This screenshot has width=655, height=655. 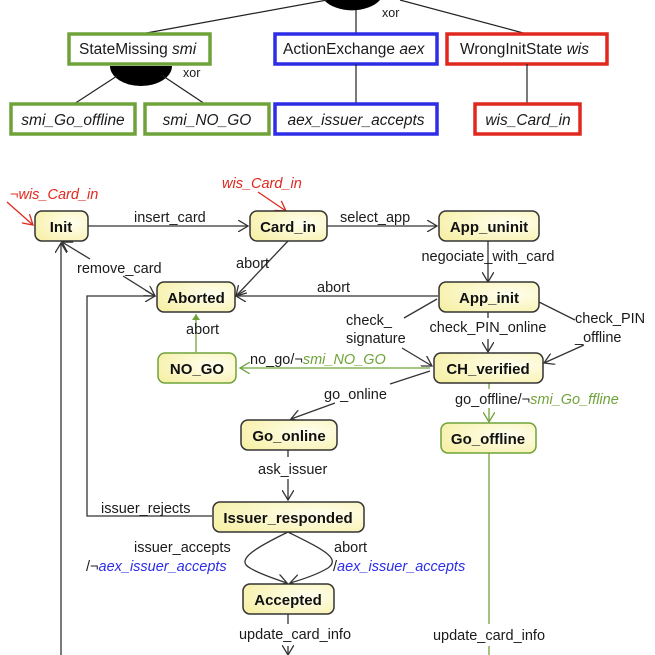 I want to click on edge-go-online-a, so click(x=410, y=377).